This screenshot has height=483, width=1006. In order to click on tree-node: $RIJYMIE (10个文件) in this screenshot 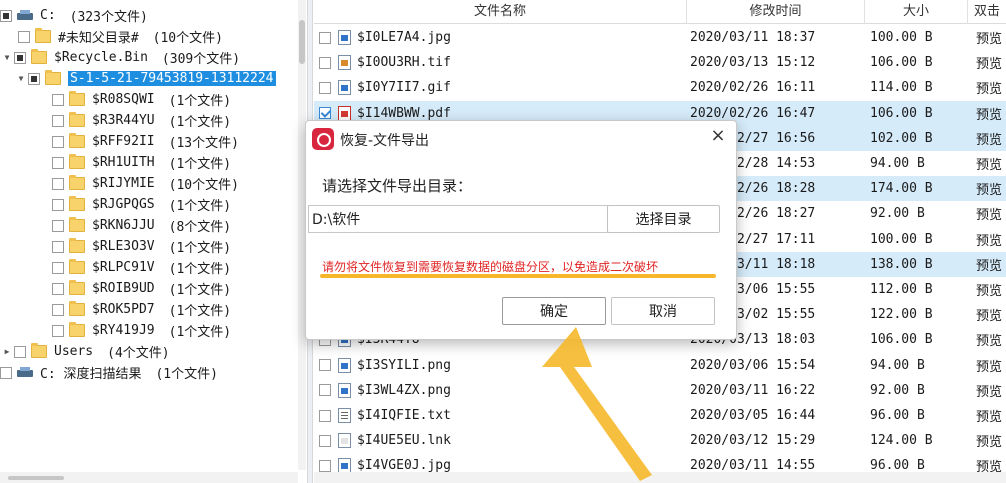, I will do `click(145, 183)`.